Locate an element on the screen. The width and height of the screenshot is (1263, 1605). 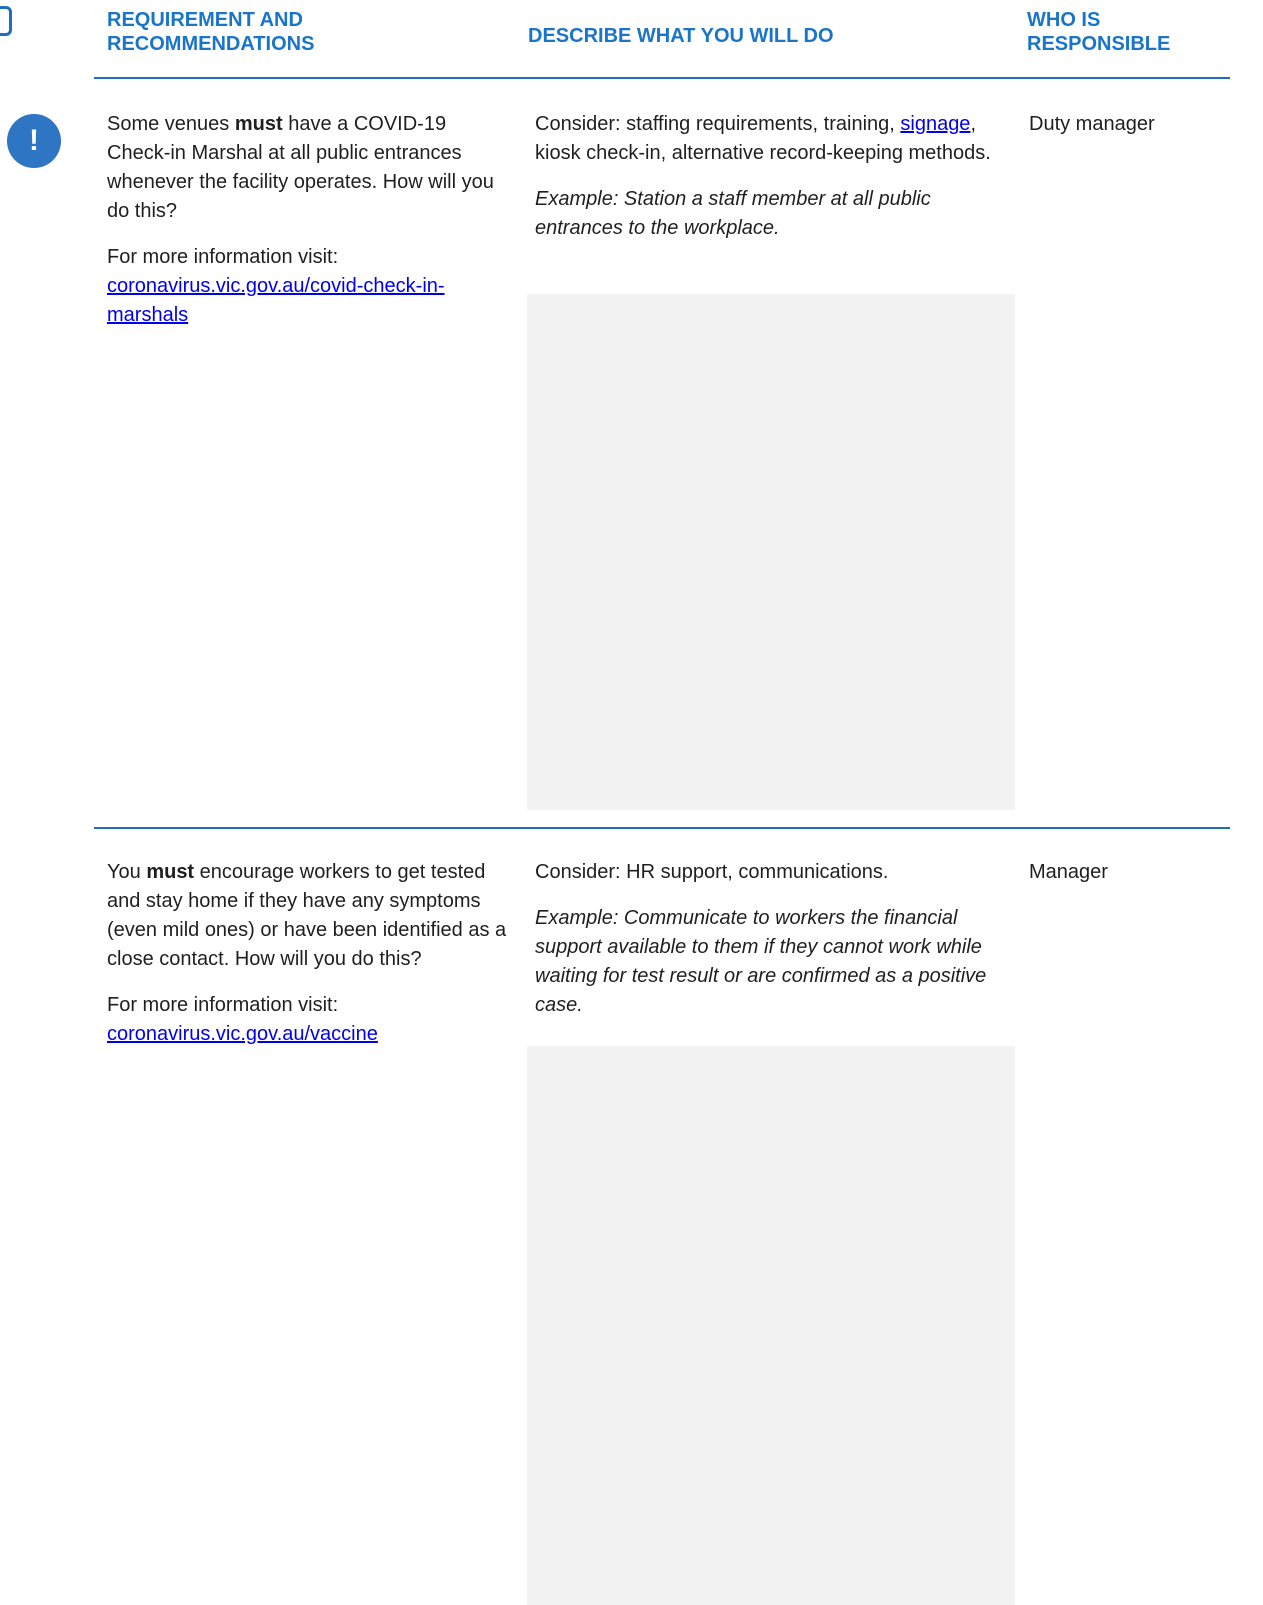
info-link: coronavirus.vic.gov.au/vaccine is located at coordinates (242, 1034).